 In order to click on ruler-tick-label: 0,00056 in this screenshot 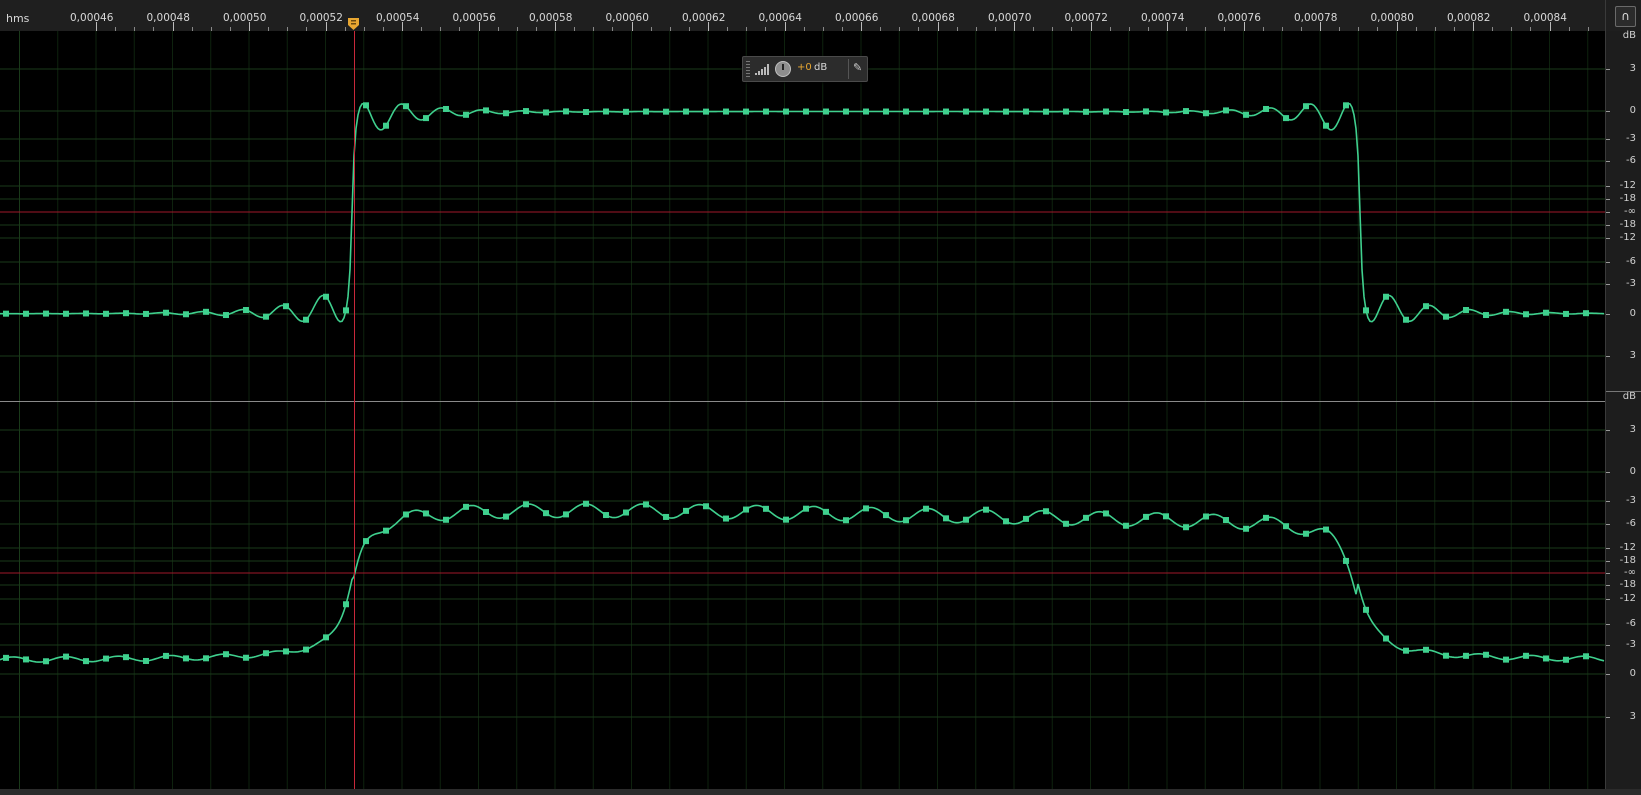, I will do `click(474, 18)`.